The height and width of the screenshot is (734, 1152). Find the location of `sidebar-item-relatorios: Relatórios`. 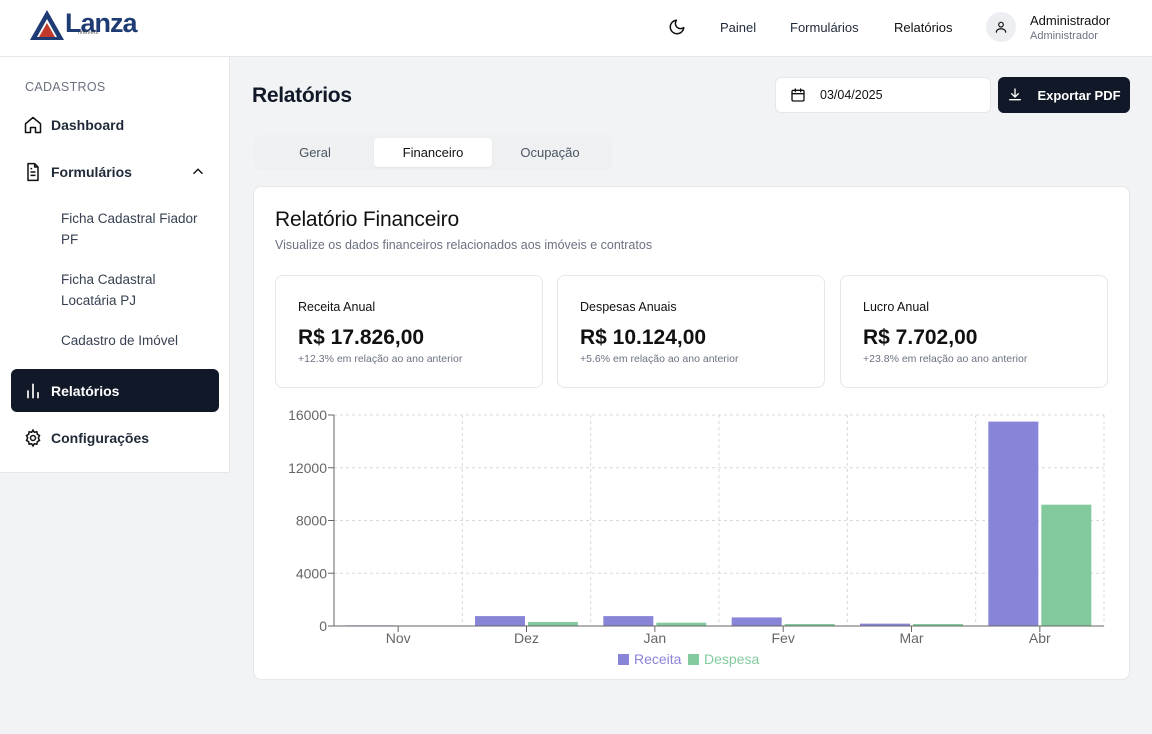

sidebar-item-relatorios: Relatórios is located at coordinates (115, 390).